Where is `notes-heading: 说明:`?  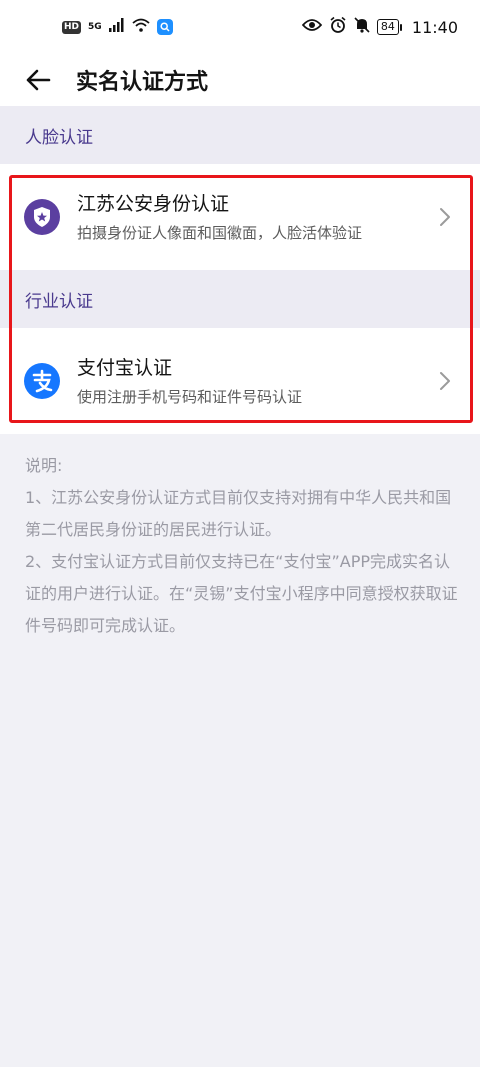 notes-heading: 说明: is located at coordinates (44, 465).